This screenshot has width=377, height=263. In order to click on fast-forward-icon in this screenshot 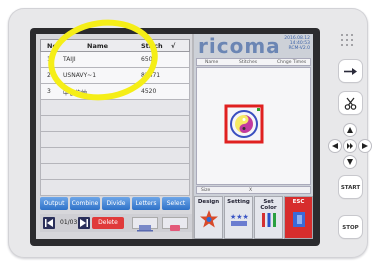, I will do `click(350, 146)`.